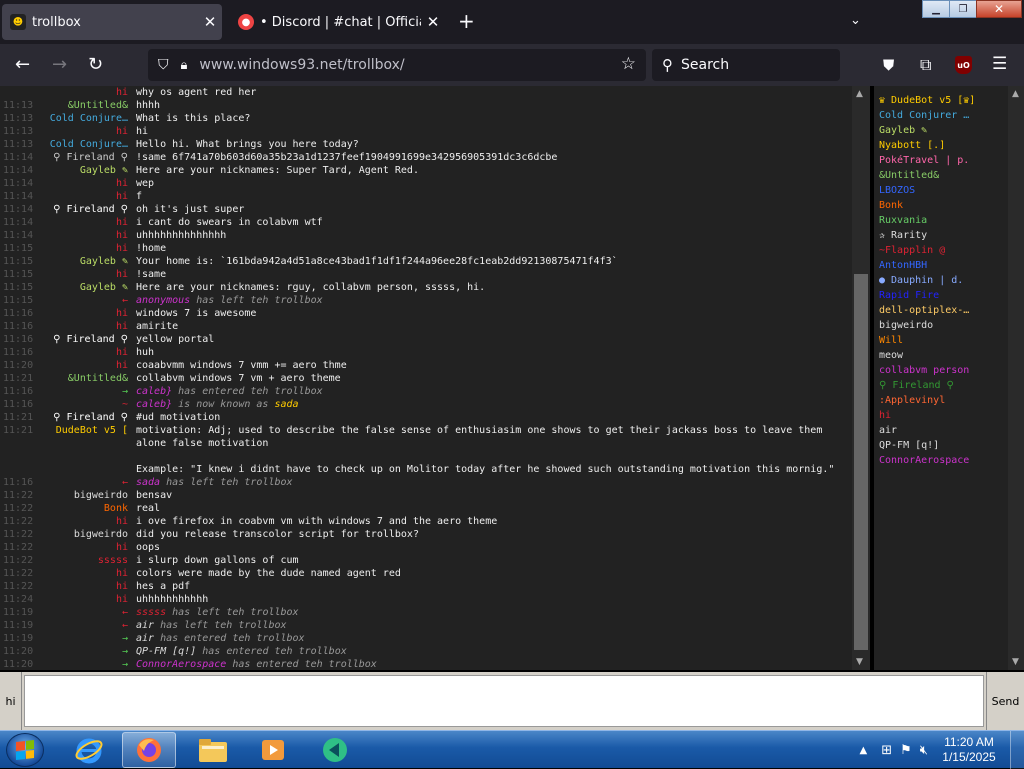  I want to click on show-desktop-button, so click(1017, 750).